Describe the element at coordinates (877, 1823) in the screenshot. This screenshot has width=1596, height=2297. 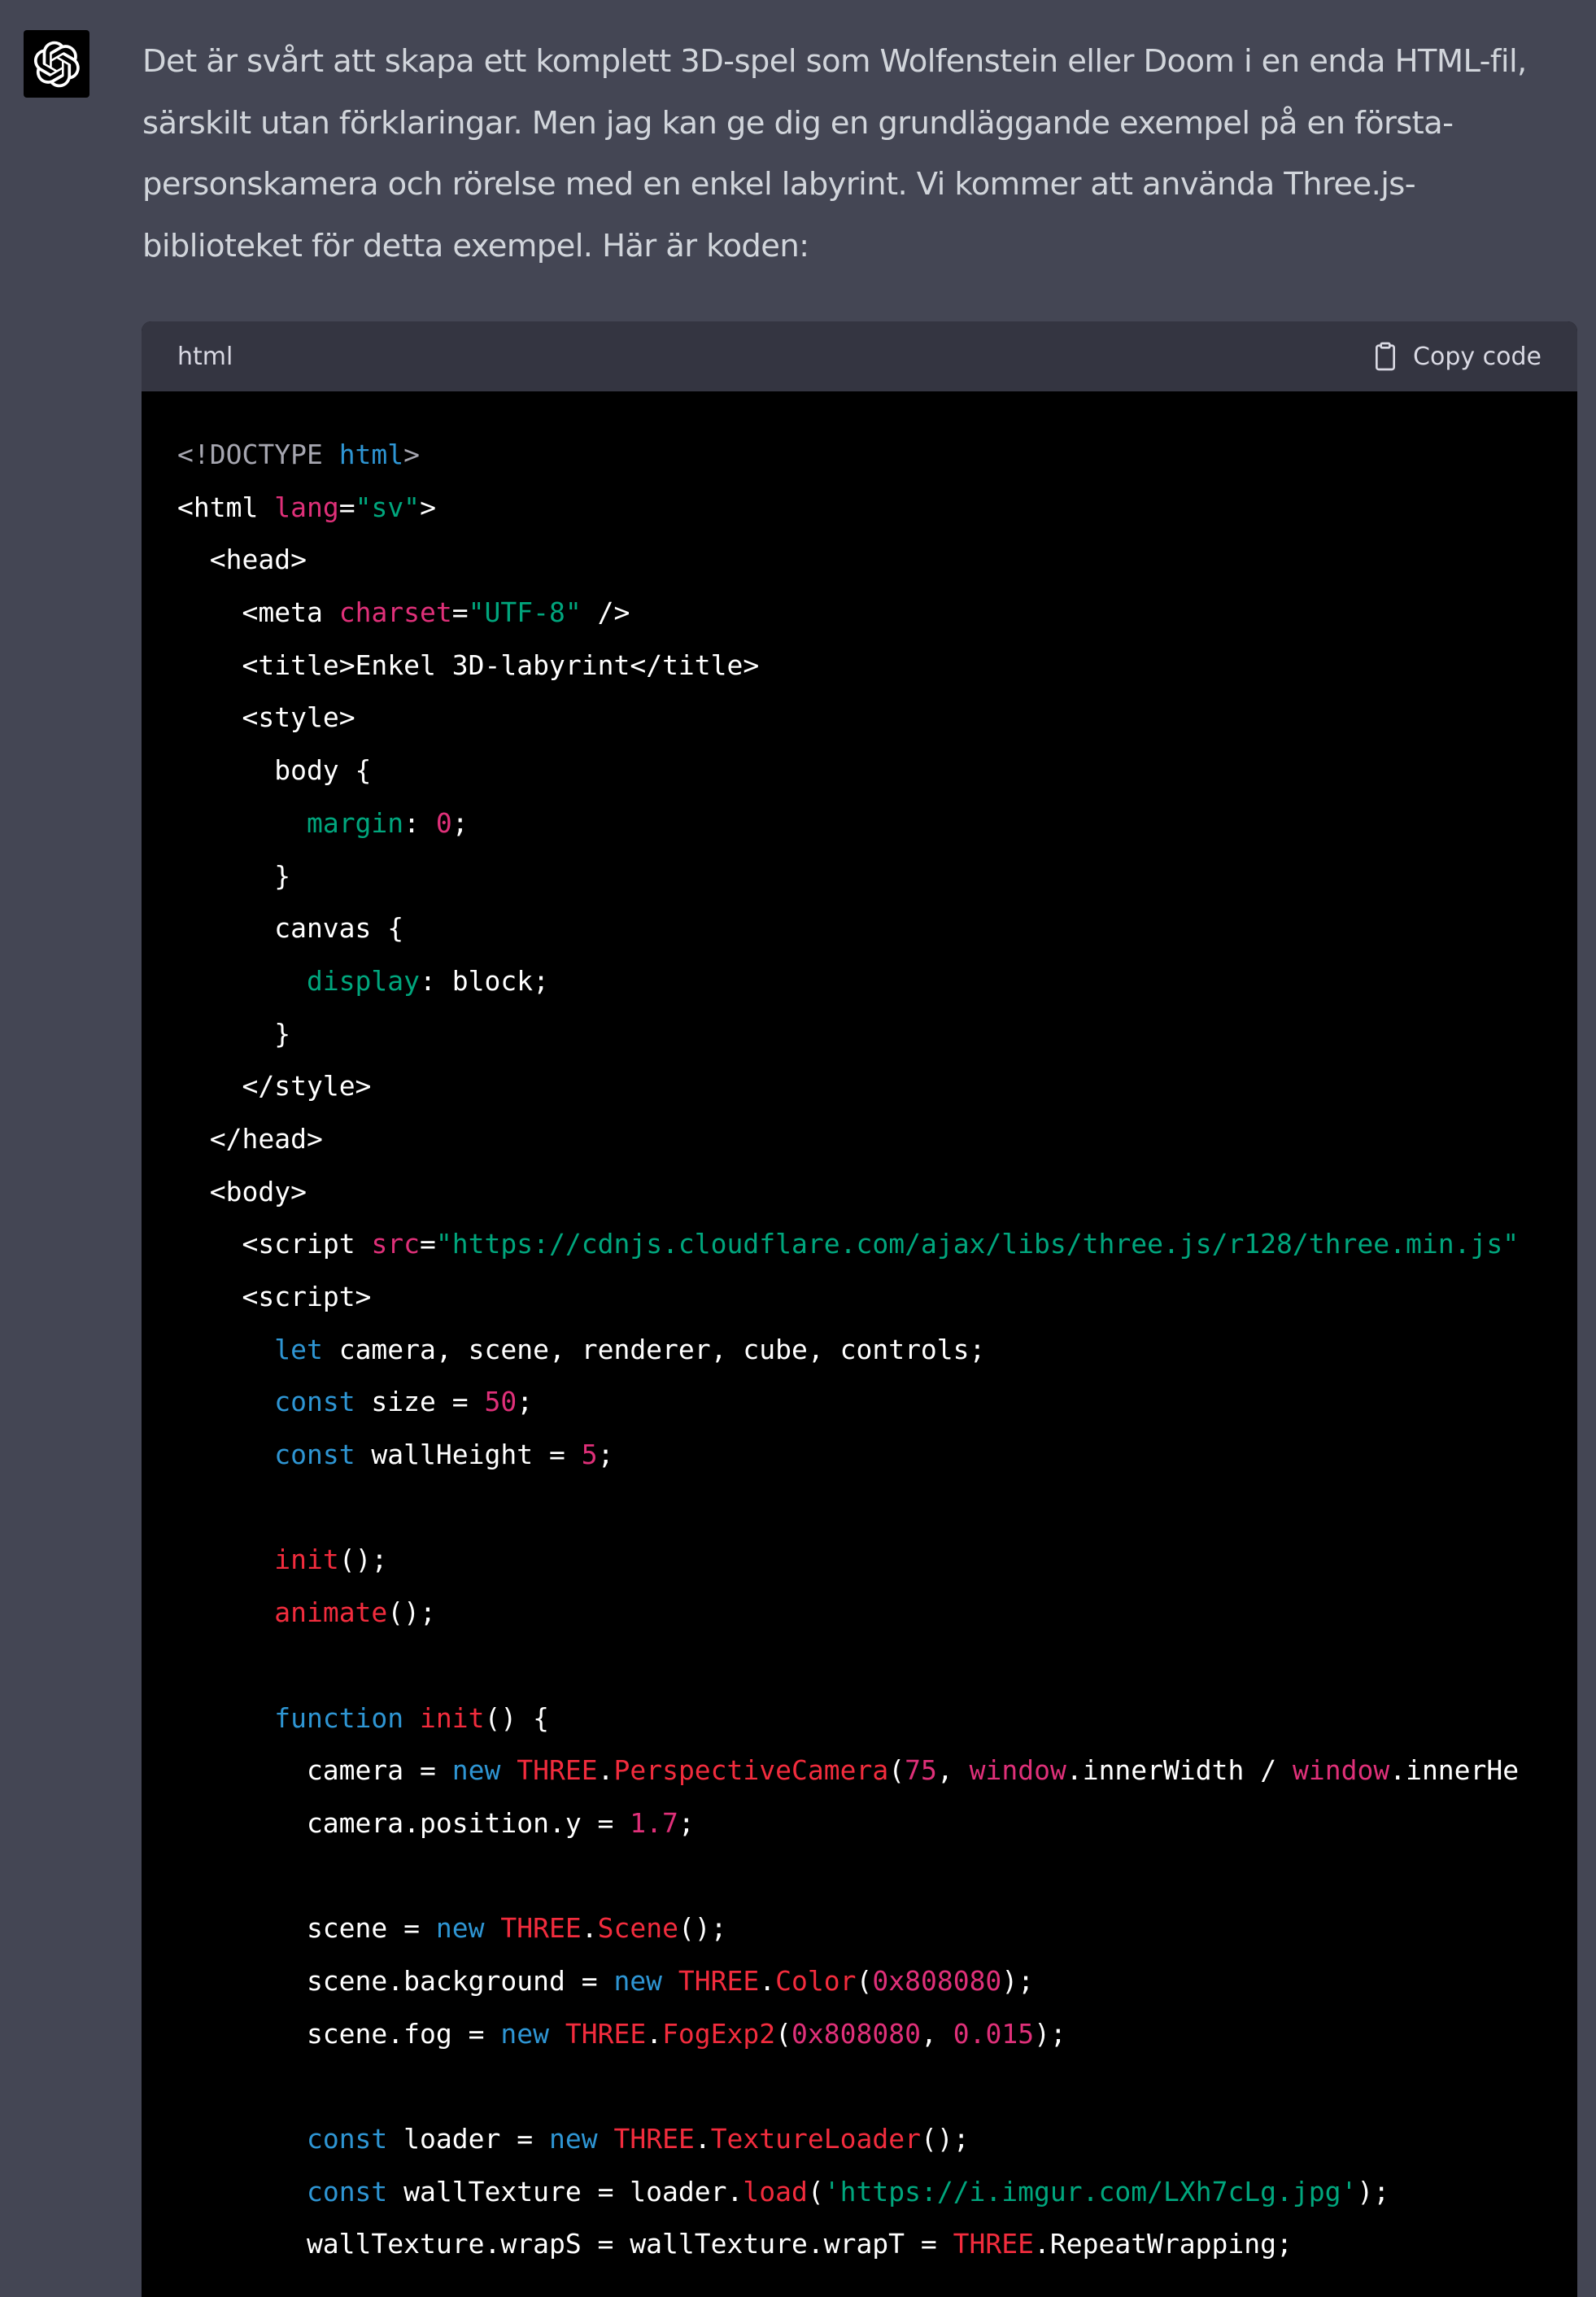
I see `code-line: camera.position.y = 1.7;` at that location.